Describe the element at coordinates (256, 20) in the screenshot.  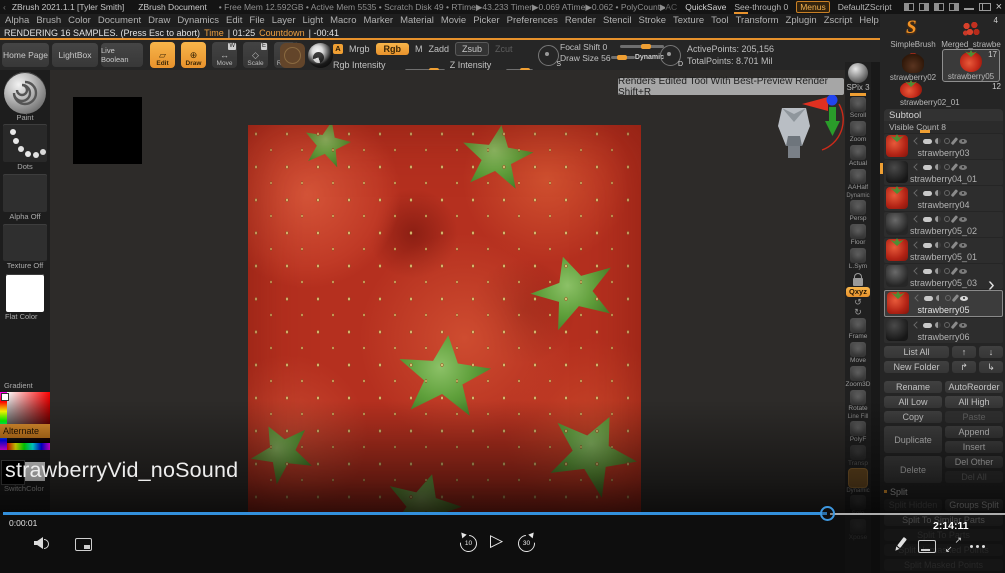
I see `menu-item: File` at that location.